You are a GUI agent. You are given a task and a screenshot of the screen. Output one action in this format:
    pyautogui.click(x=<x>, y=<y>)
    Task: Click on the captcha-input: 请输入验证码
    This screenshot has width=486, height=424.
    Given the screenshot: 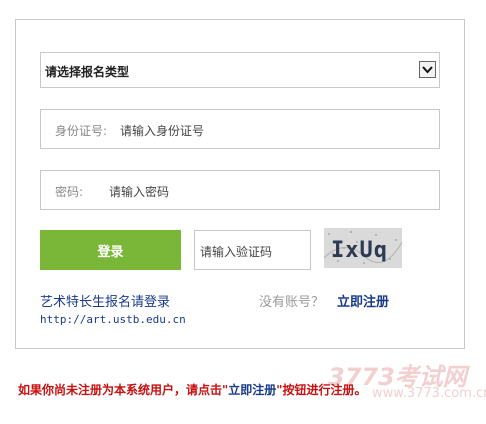 What is the action you would take?
    pyautogui.click(x=252, y=250)
    